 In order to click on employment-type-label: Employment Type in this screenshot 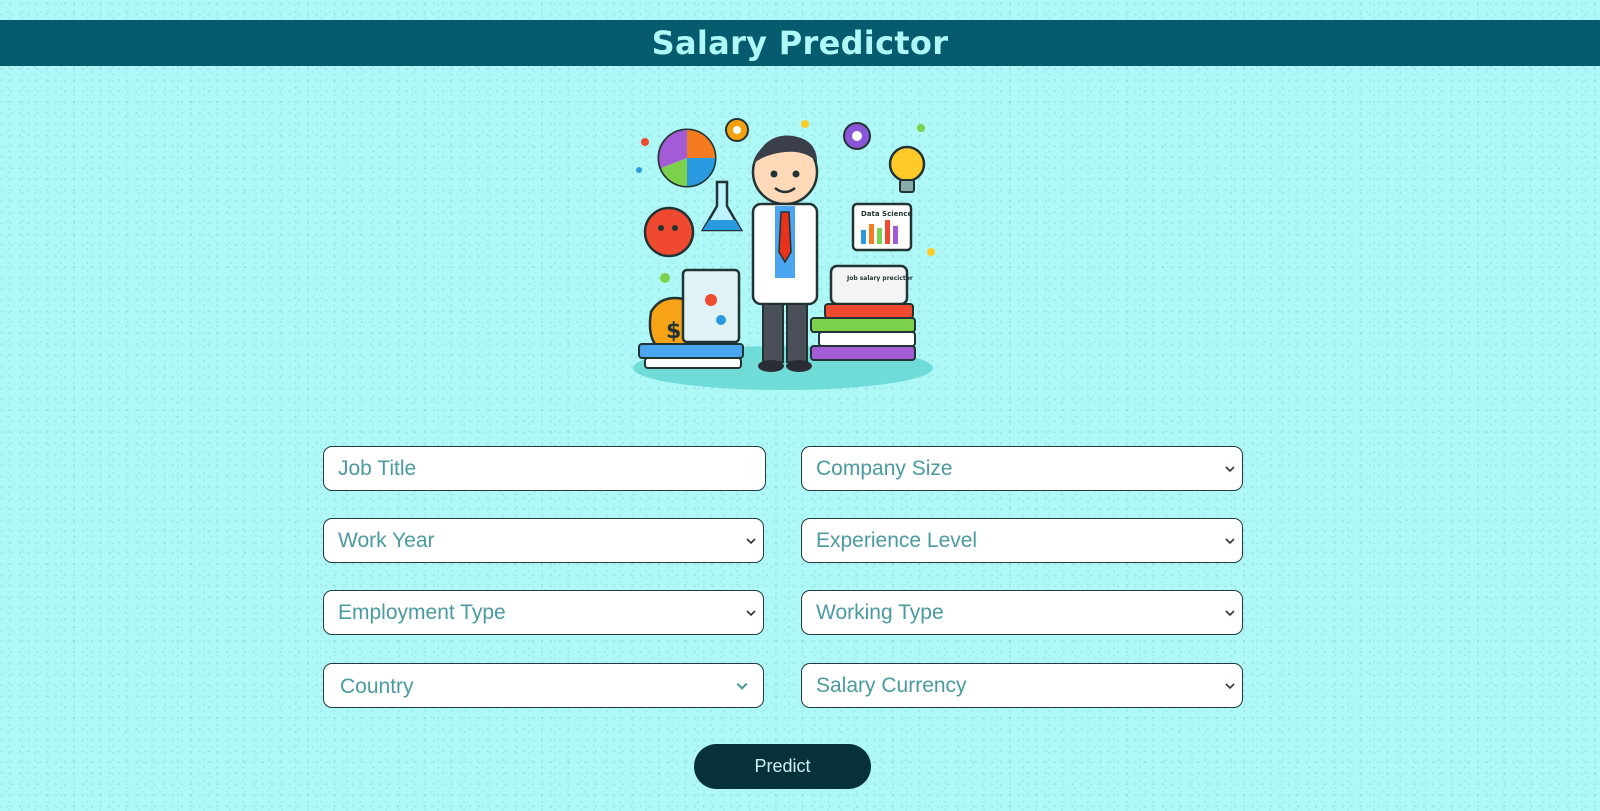, I will do `click(422, 612)`.